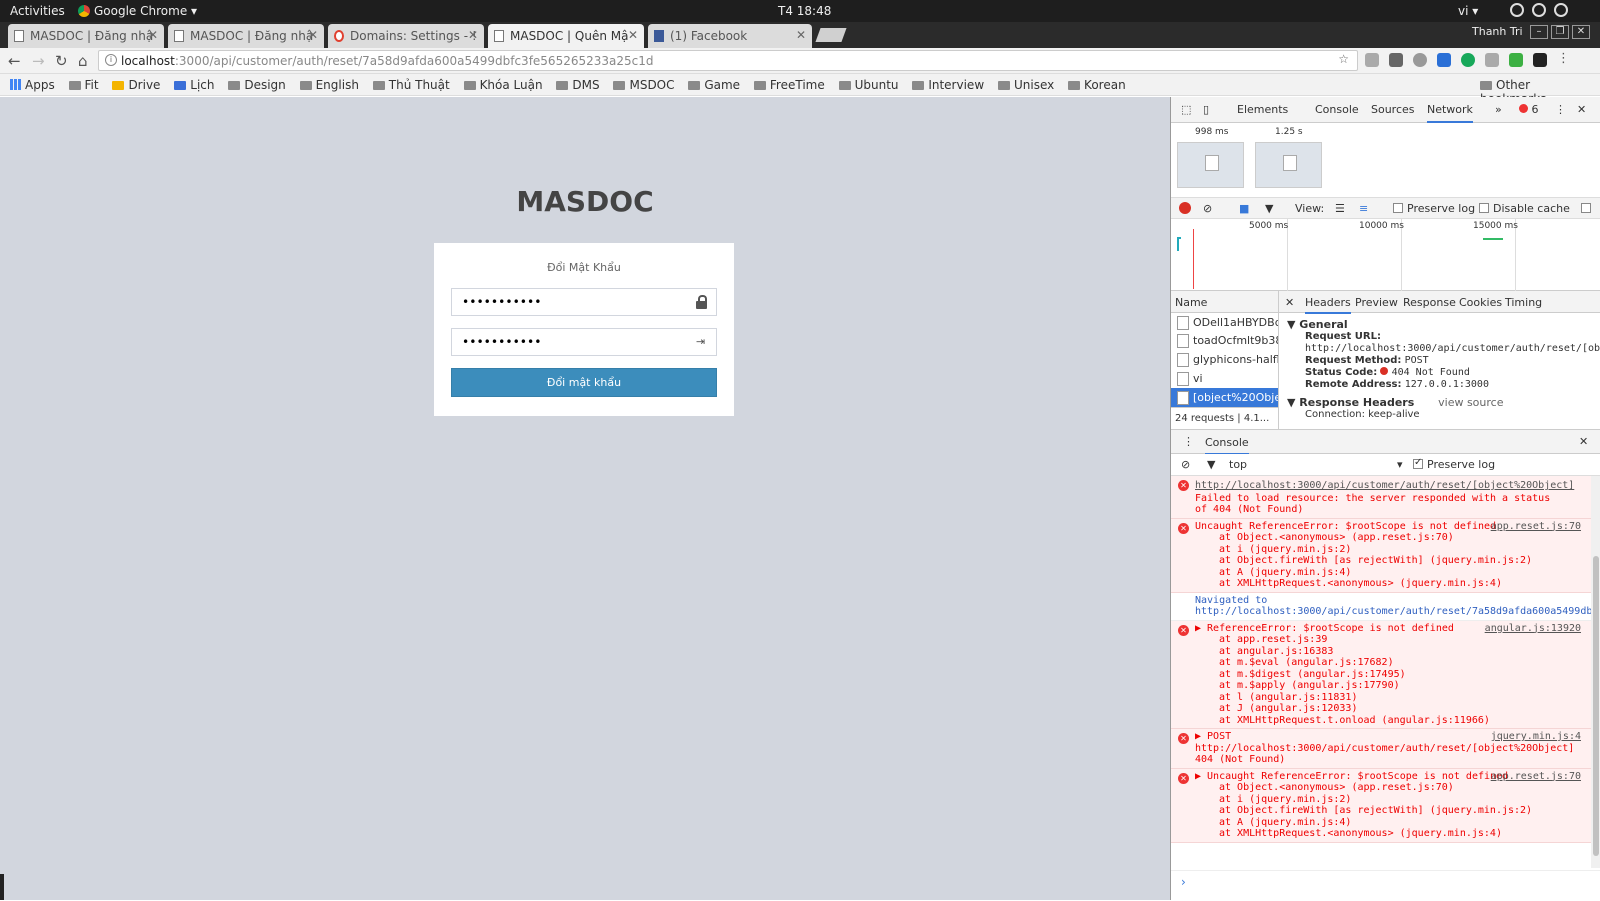  Describe the element at coordinates (111, 60) in the screenshot. I see `info-icon: i` at that location.